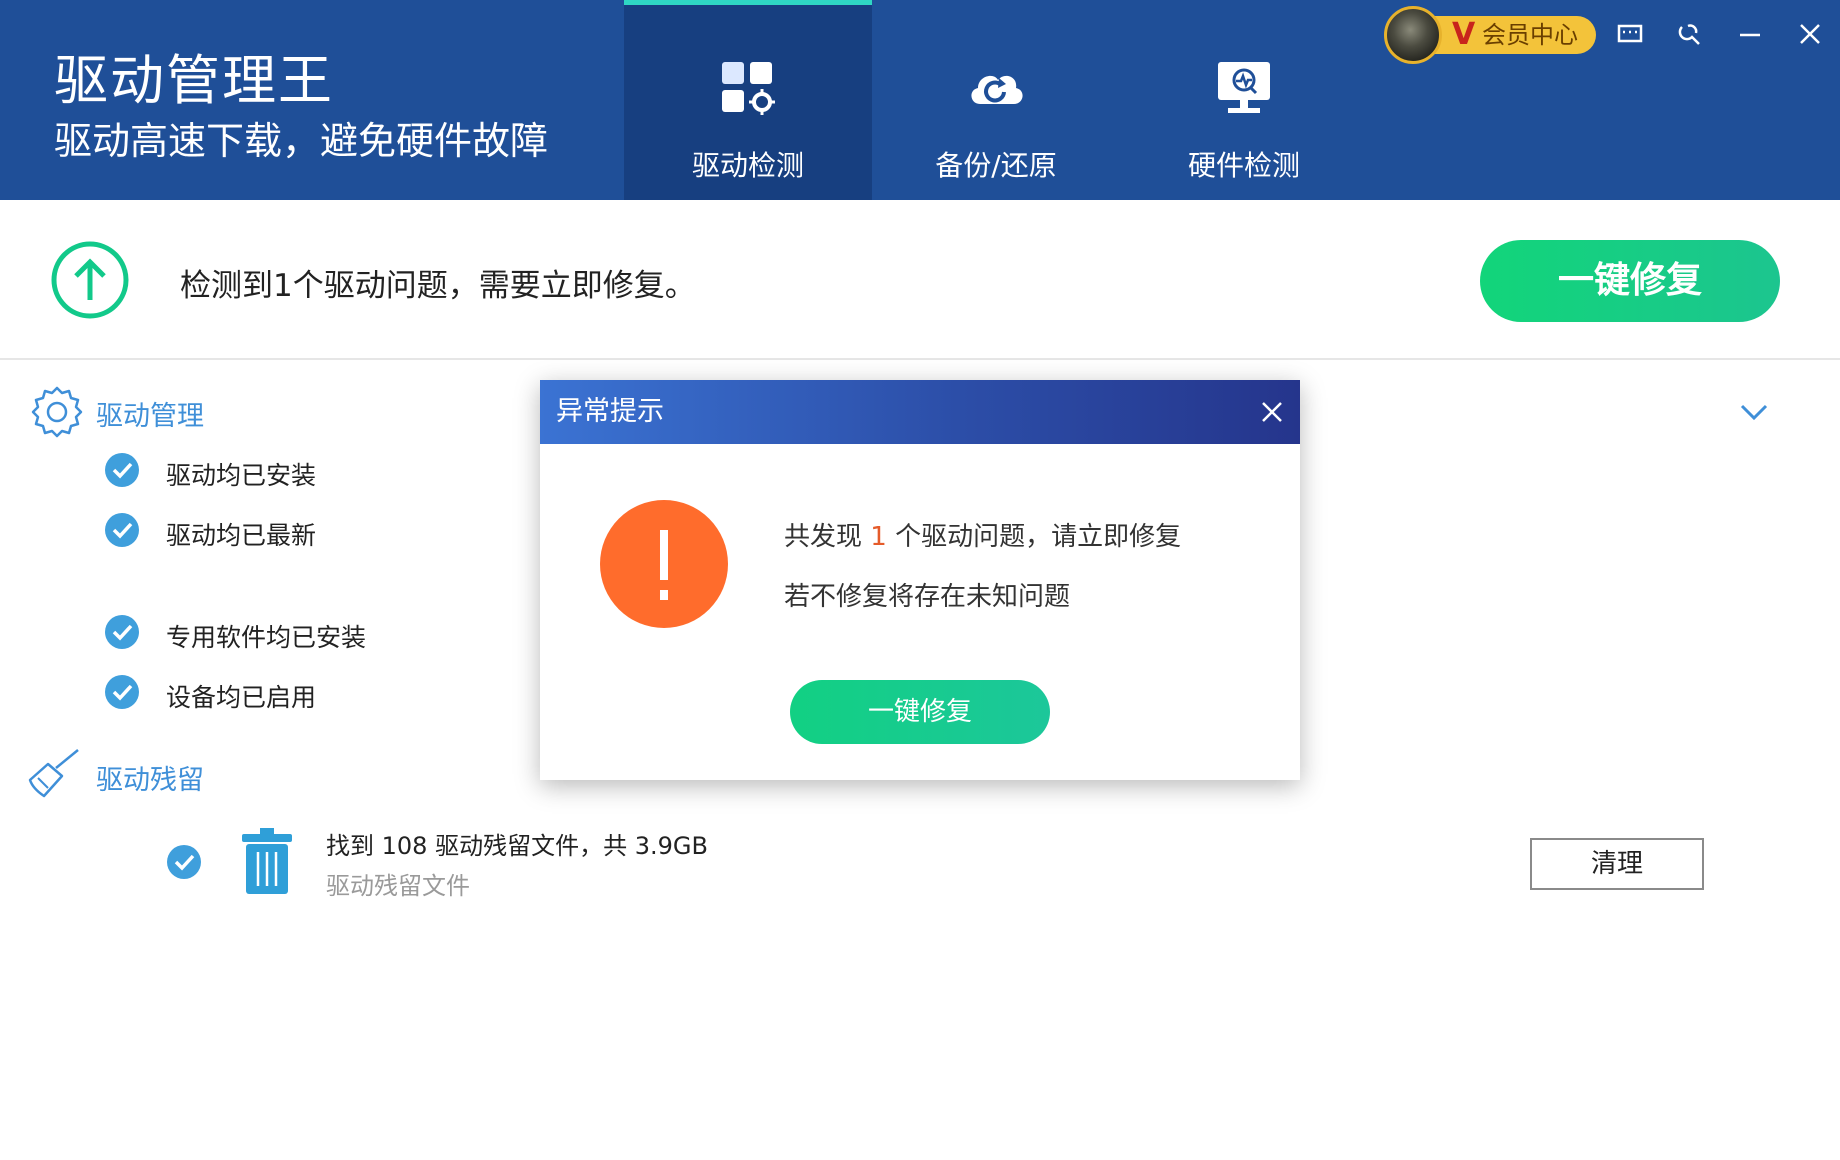 The width and height of the screenshot is (1840, 1160). Describe the element at coordinates (267, 861) in the screenshot. I see `trash-icon` at that location.